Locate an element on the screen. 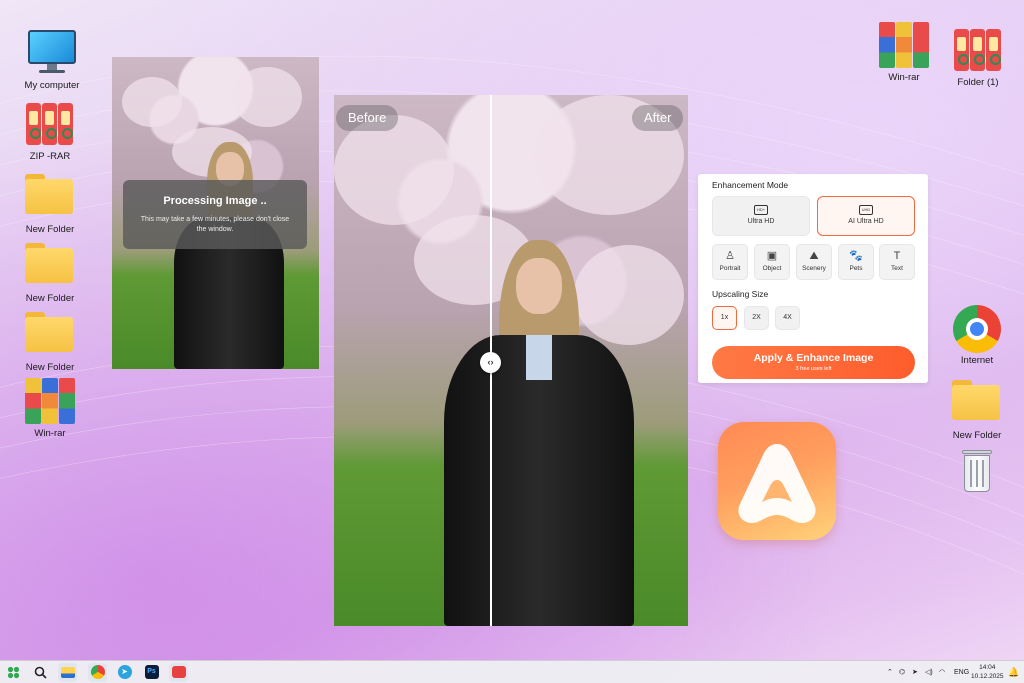  uses-left-text: 3 free uses left is located at coordinates (813, 369).